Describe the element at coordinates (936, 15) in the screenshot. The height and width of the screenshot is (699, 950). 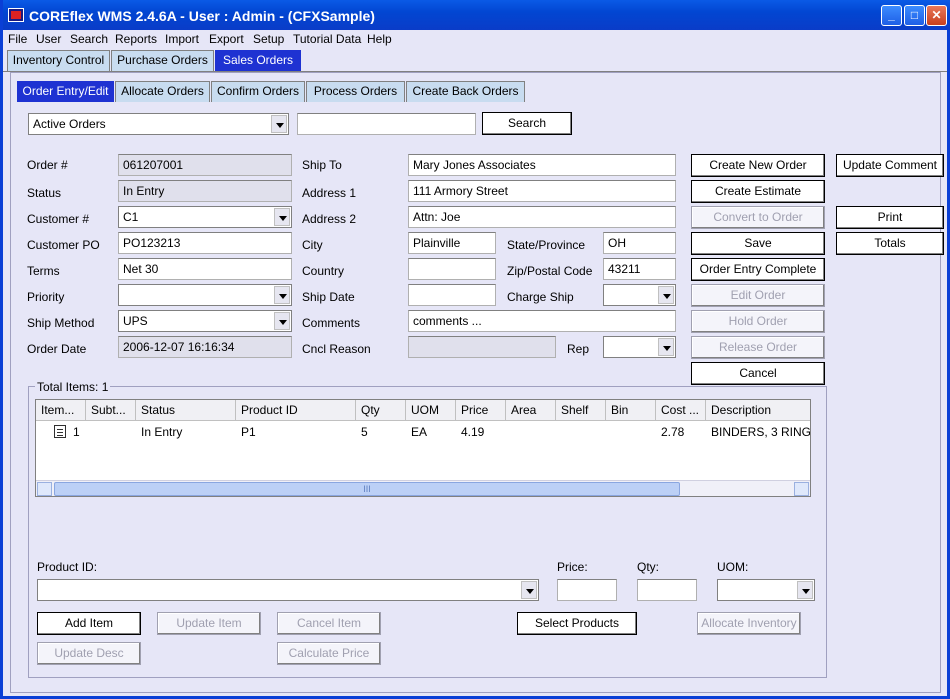
I see `close-button: ✕` at that location.